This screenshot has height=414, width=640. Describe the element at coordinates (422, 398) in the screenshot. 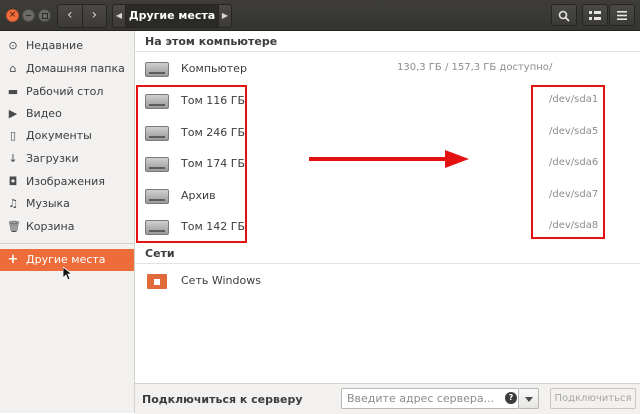

I see `server-address-input` at that location.